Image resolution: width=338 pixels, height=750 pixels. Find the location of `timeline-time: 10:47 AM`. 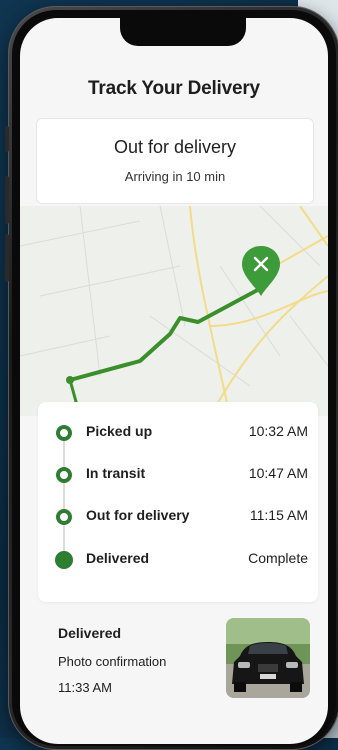

timeline-time: 10:47 AM is located at coordinates (278, 473).